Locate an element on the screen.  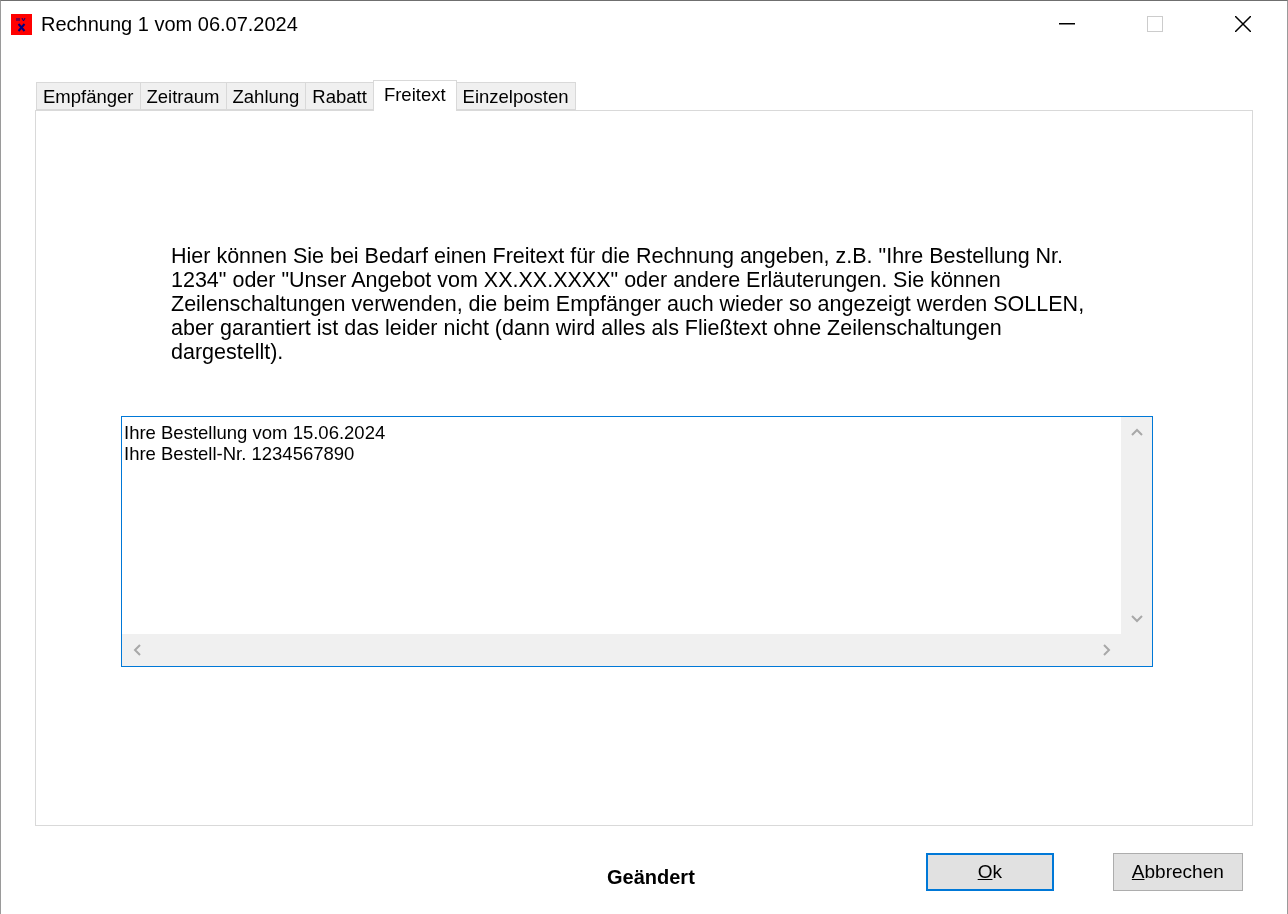
tab: Freitext is located at coordinates (414, 95).